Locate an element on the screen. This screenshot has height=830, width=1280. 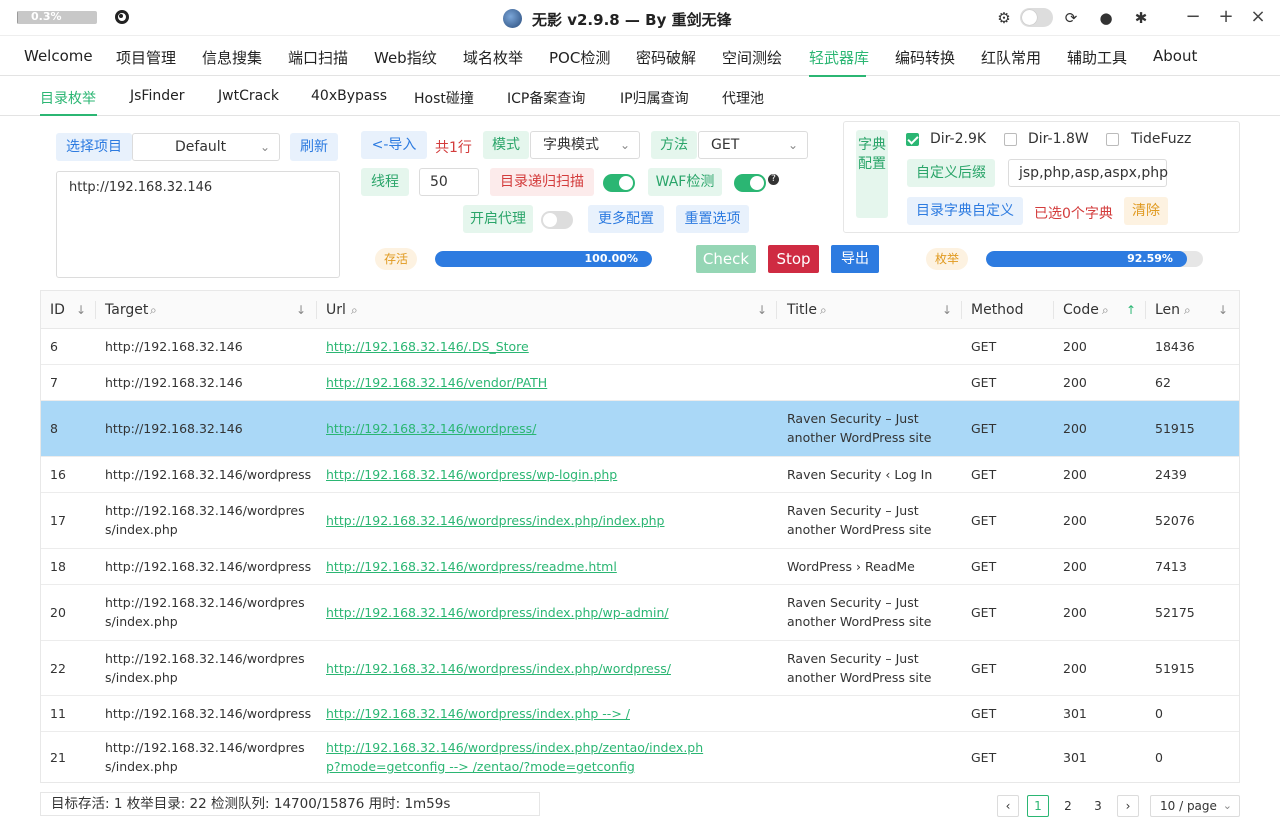
custom-dict-button: 目录字典自定义 is located at coordinates (965, 211).